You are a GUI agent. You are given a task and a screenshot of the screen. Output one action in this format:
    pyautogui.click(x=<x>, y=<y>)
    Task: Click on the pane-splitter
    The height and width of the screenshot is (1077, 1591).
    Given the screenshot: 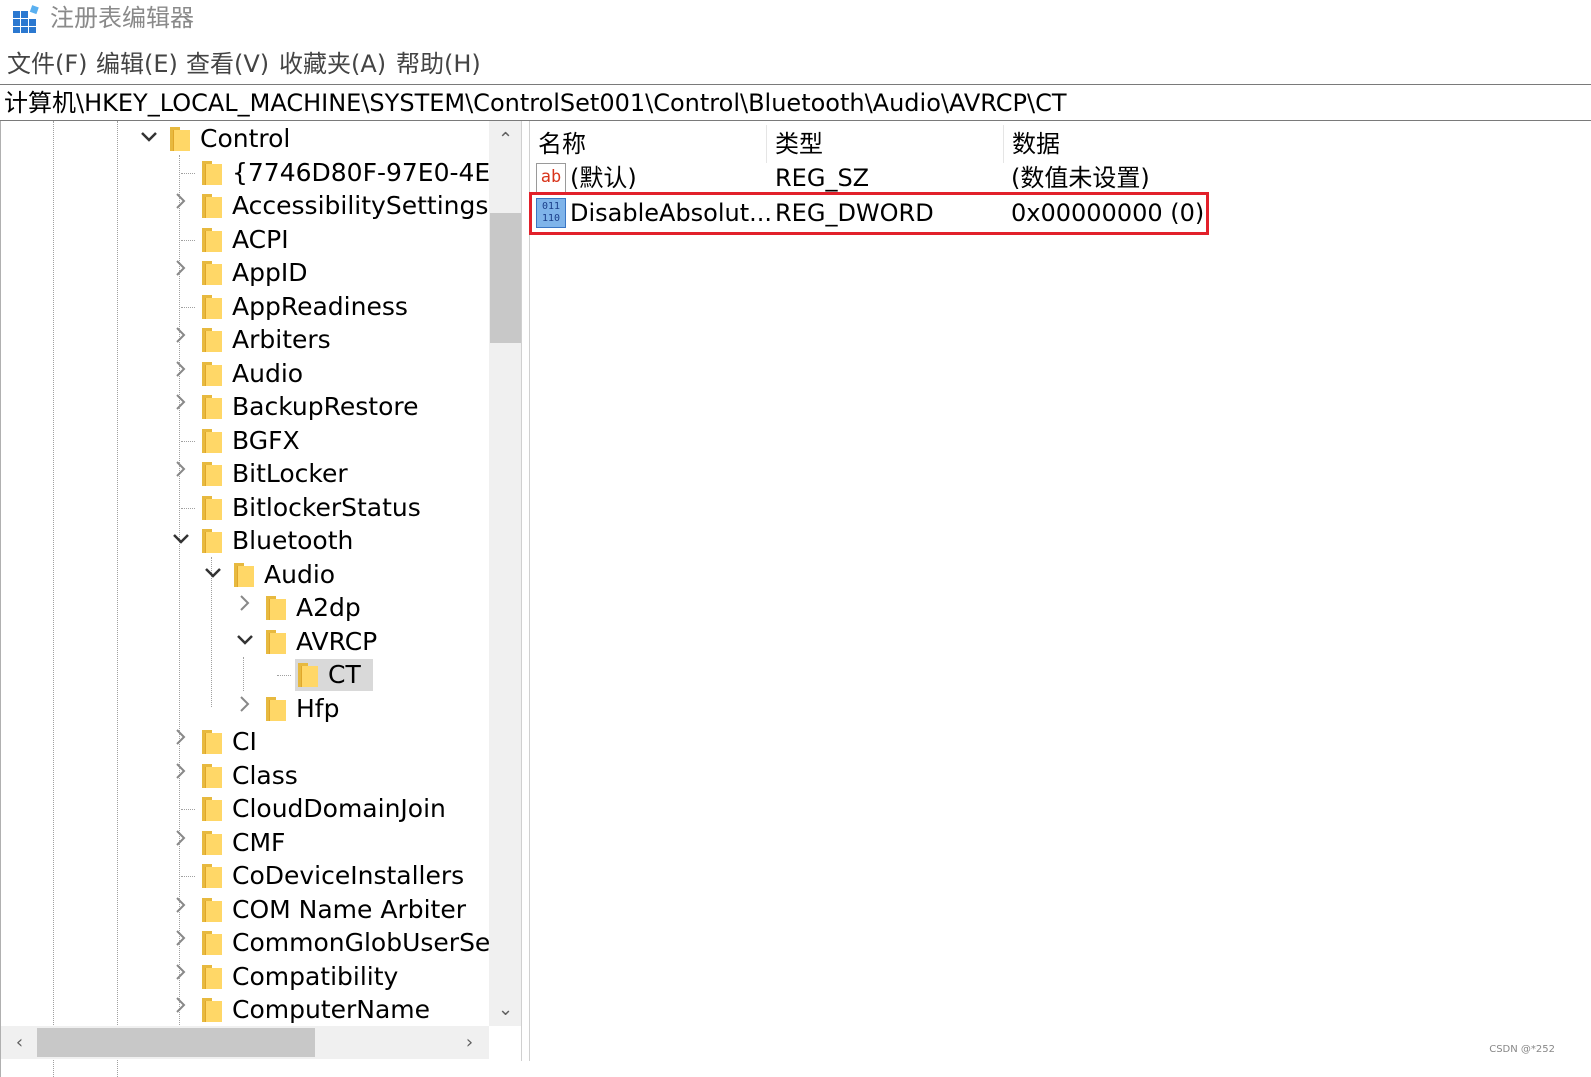 What is the action you would take?
    pyautogui.click(x=525, y=591)
    